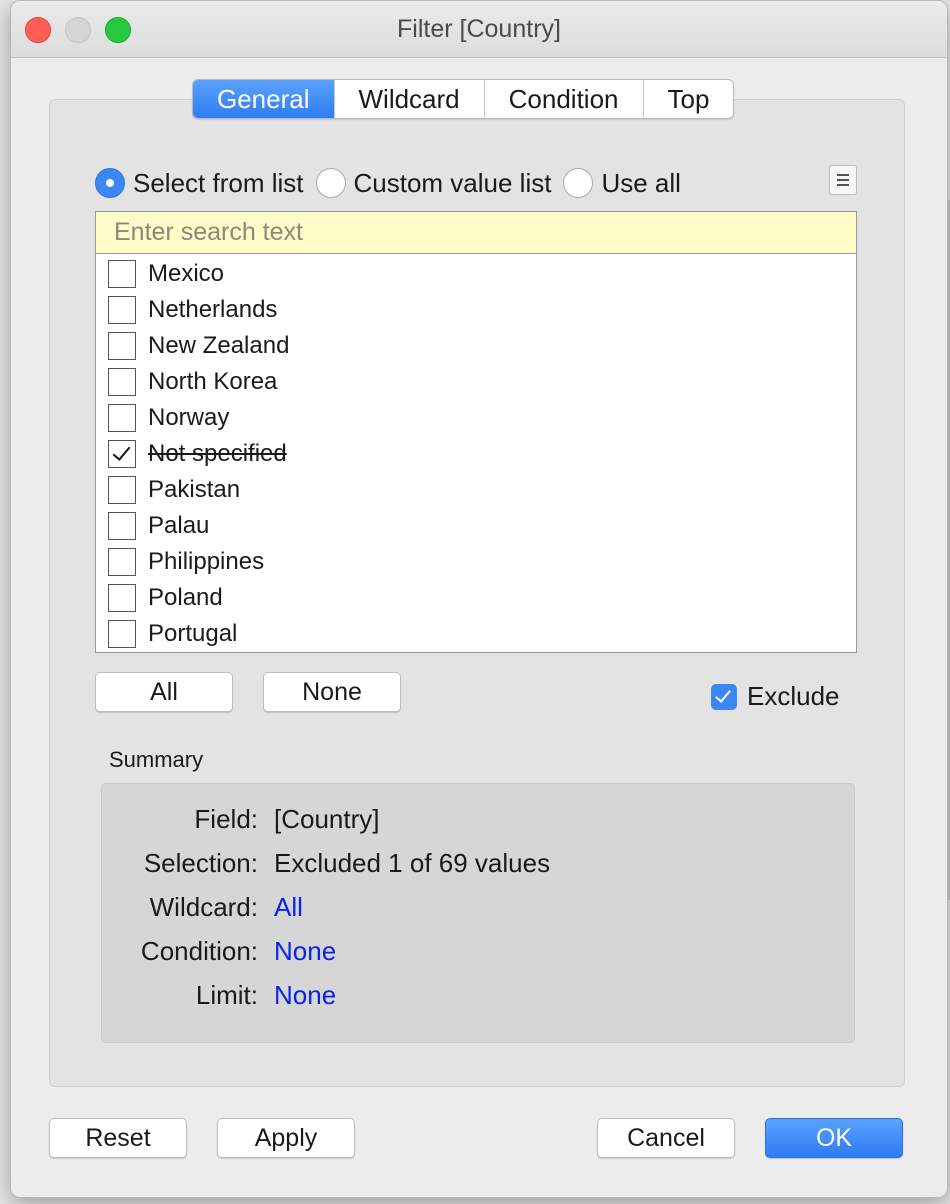  What do you see at coordinates (724, 696) in the screenshot?
I see `checkmark-icon` at bounding box center [724, 696].